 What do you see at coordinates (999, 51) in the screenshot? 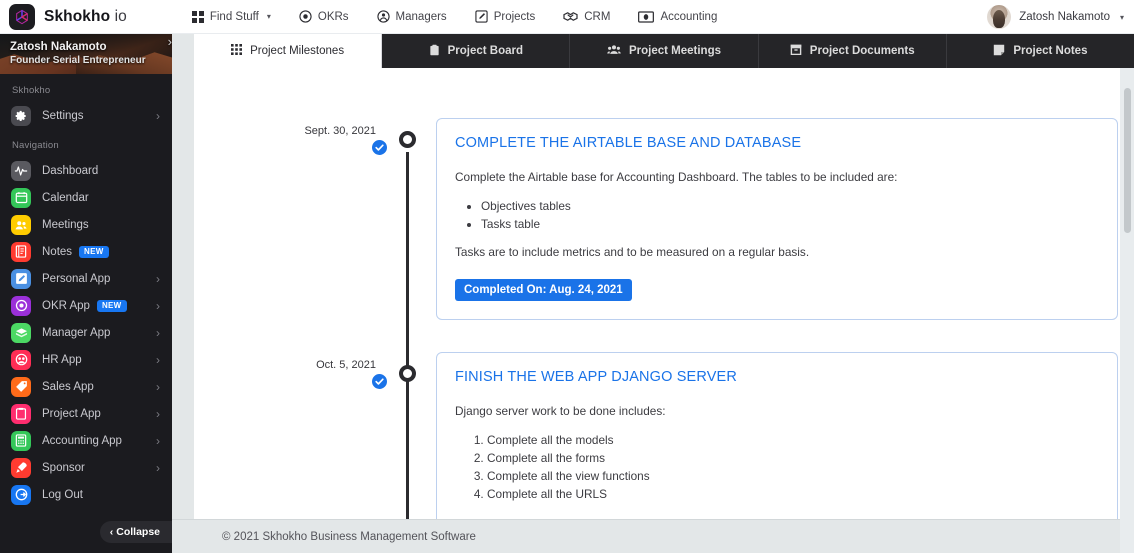
I see `note-icon` at bounding box center [999, 51].